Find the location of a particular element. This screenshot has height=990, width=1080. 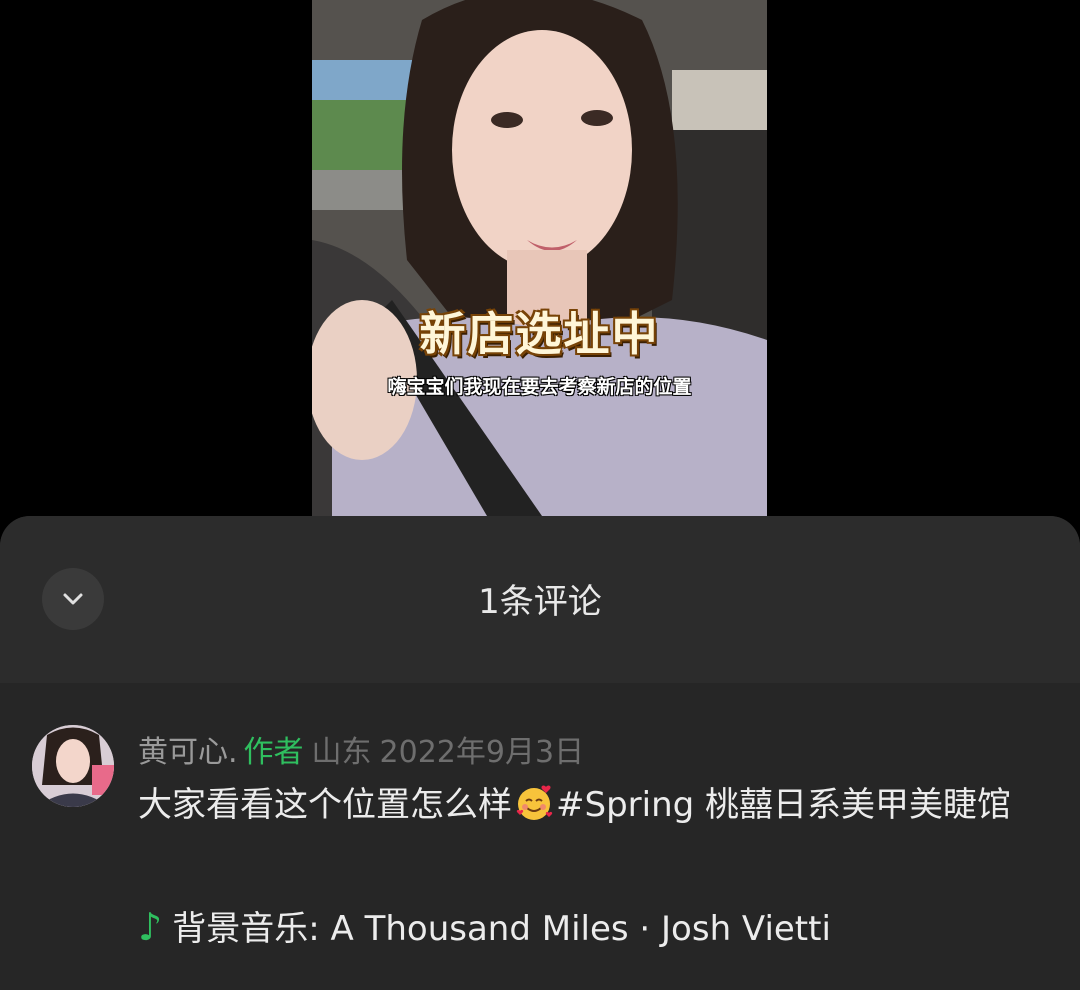

comment-location: 山东 is located at coordinates (341, 752).